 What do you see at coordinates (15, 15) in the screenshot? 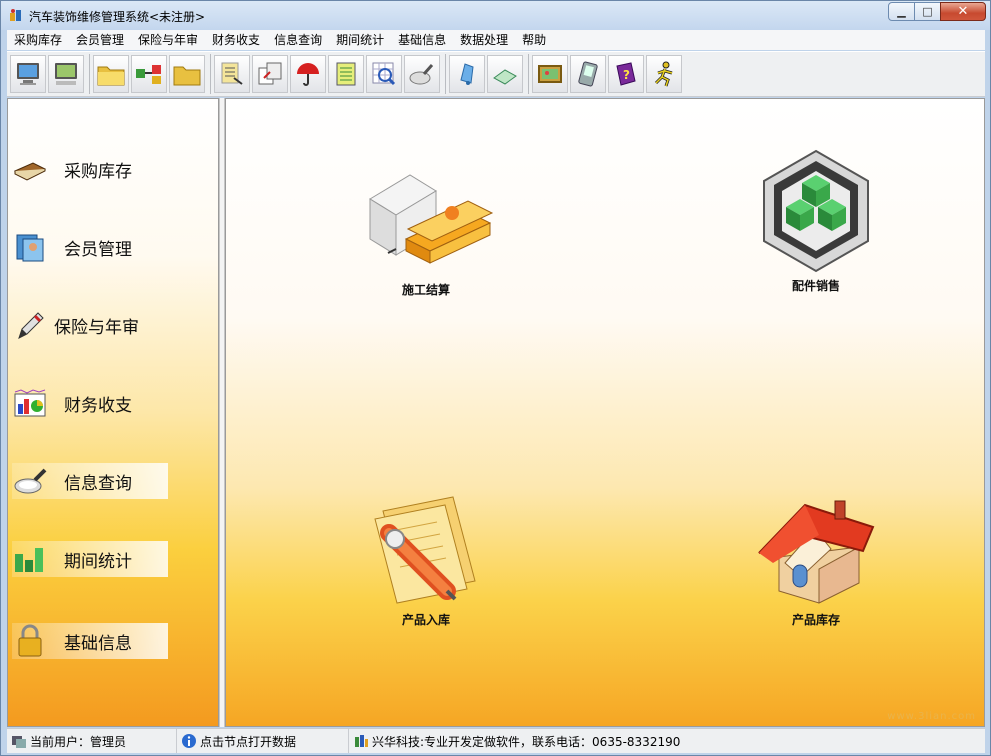
I see `app-icon` at bounding box center [15, 15].